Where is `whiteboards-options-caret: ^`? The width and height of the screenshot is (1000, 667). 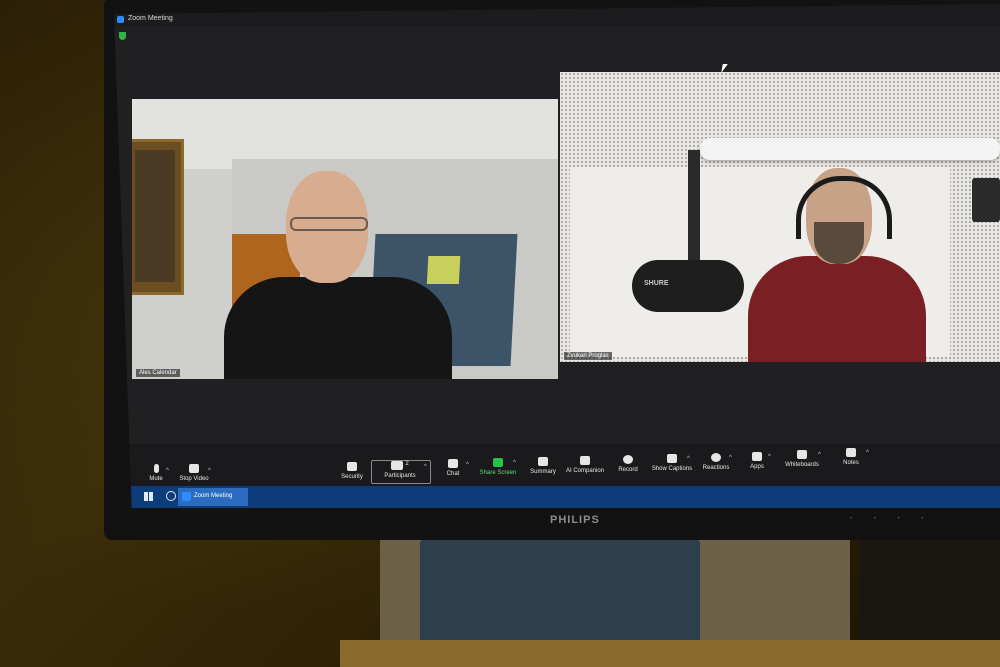 whiteboards-options-caret: ^ is located at coordinates (819, 455).